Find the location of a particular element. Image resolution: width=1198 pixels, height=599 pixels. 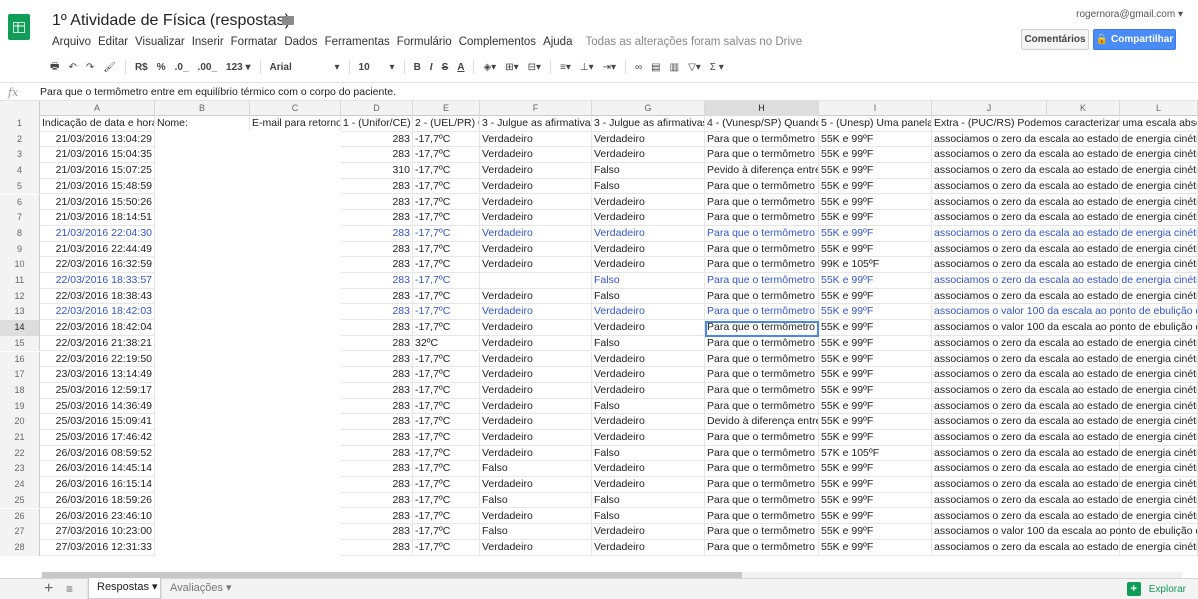

row-number: 19 is located at coordinates (20, 406).